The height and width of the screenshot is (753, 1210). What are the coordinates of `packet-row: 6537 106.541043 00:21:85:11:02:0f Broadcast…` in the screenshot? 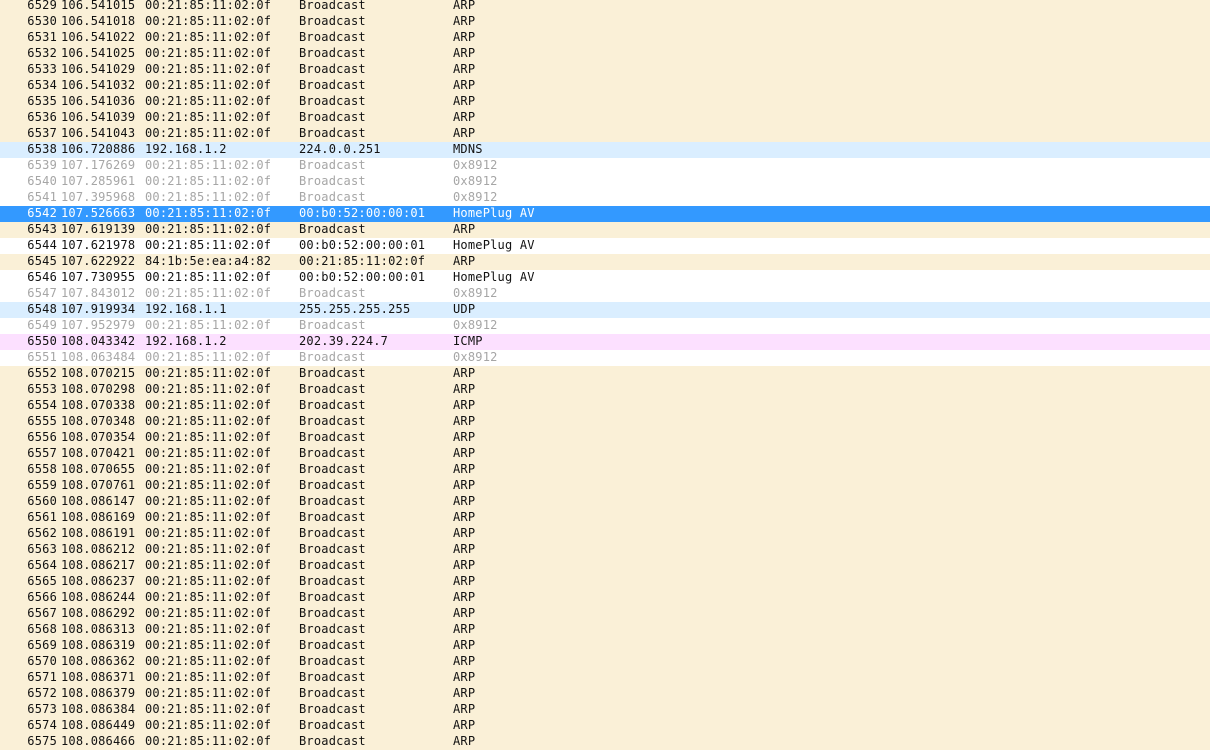 It's located at (605, 134).